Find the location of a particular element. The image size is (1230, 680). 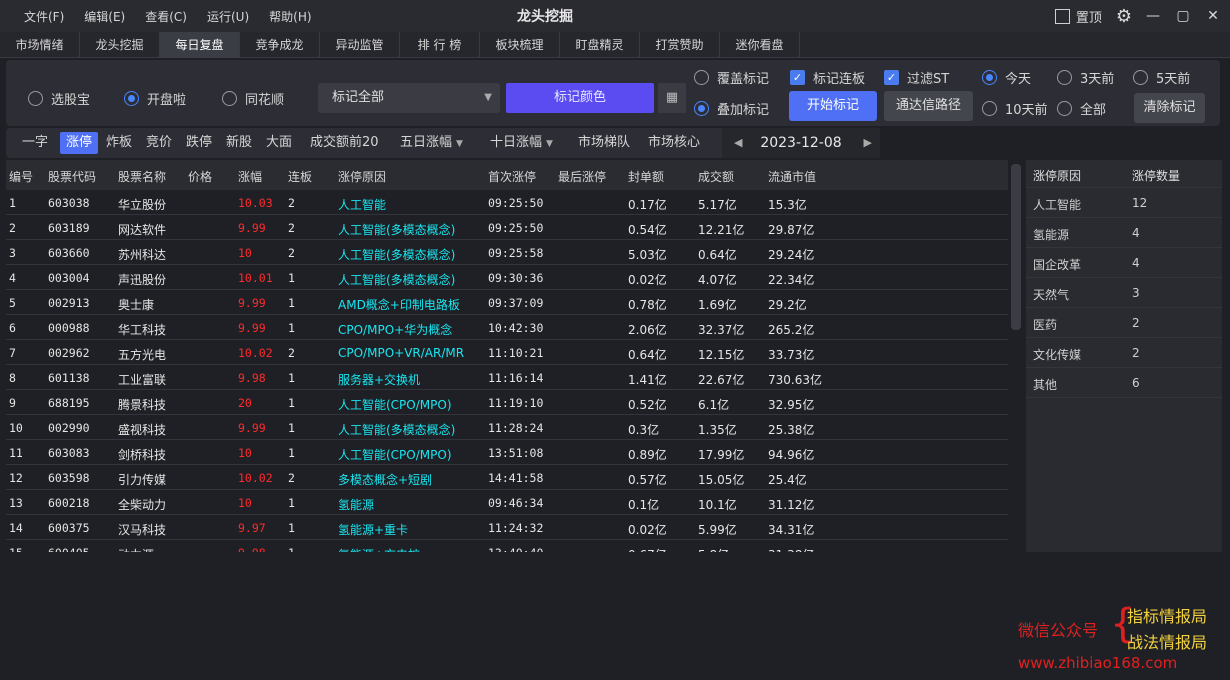

radio-3days: 3天前 is located at coordinates (1085, 77).